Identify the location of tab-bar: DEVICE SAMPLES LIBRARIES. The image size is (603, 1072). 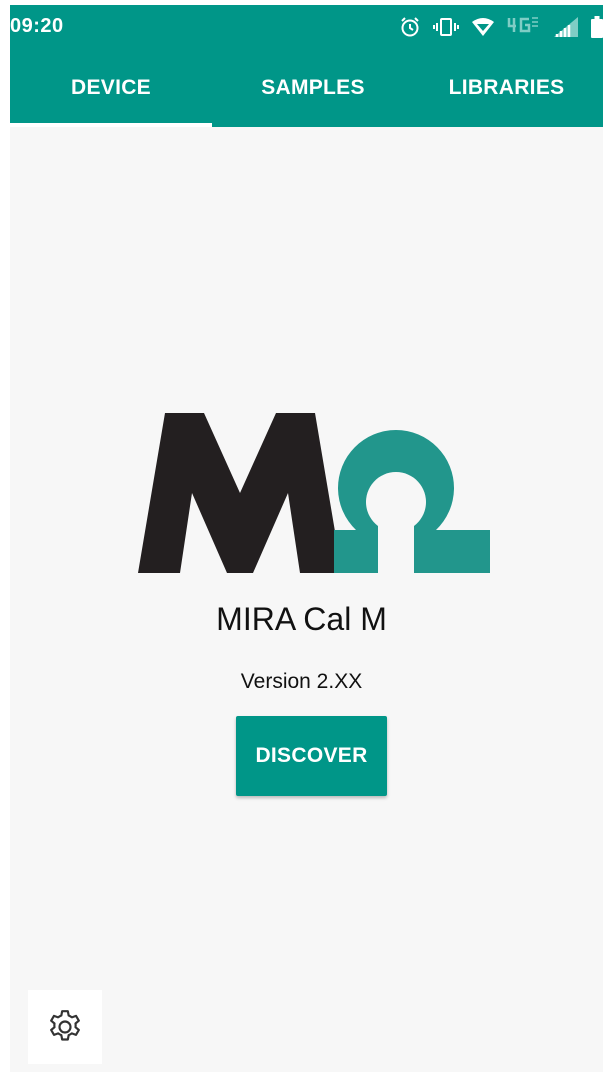
(306, 88).